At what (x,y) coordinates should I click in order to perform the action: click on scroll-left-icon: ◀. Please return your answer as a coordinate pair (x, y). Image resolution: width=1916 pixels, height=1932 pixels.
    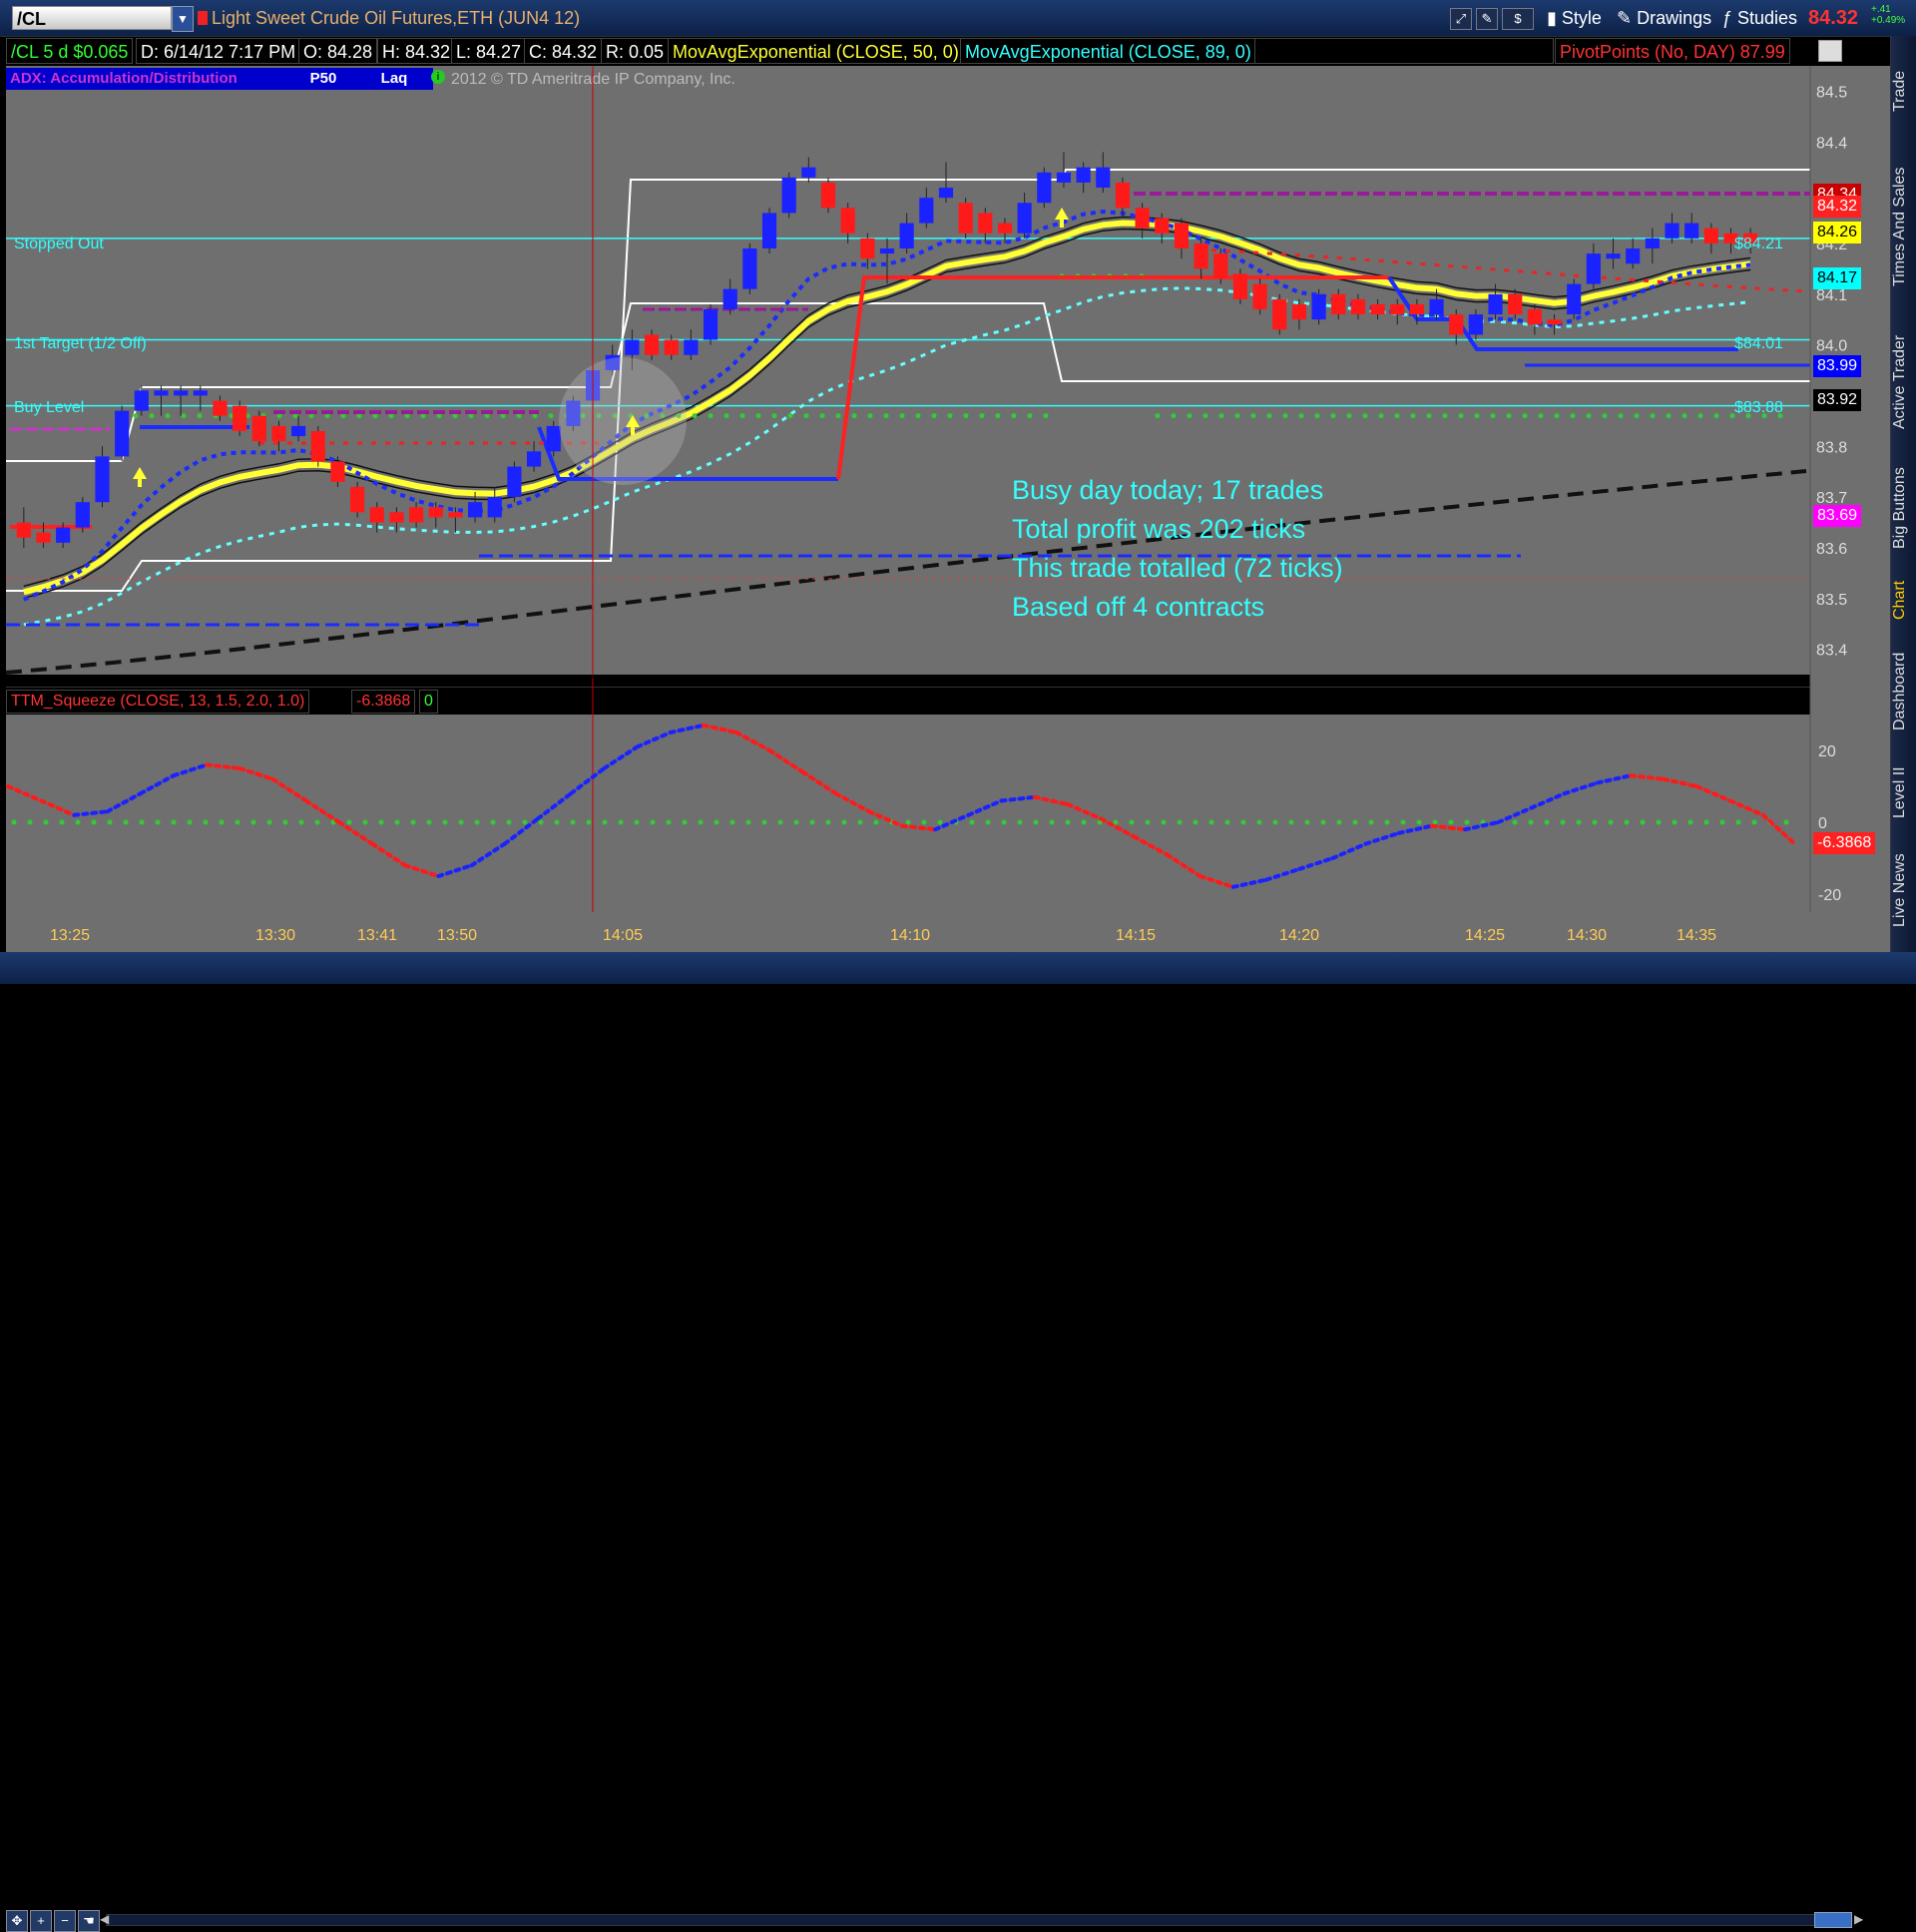
    Looking at the image, I should click on (104, 1919).